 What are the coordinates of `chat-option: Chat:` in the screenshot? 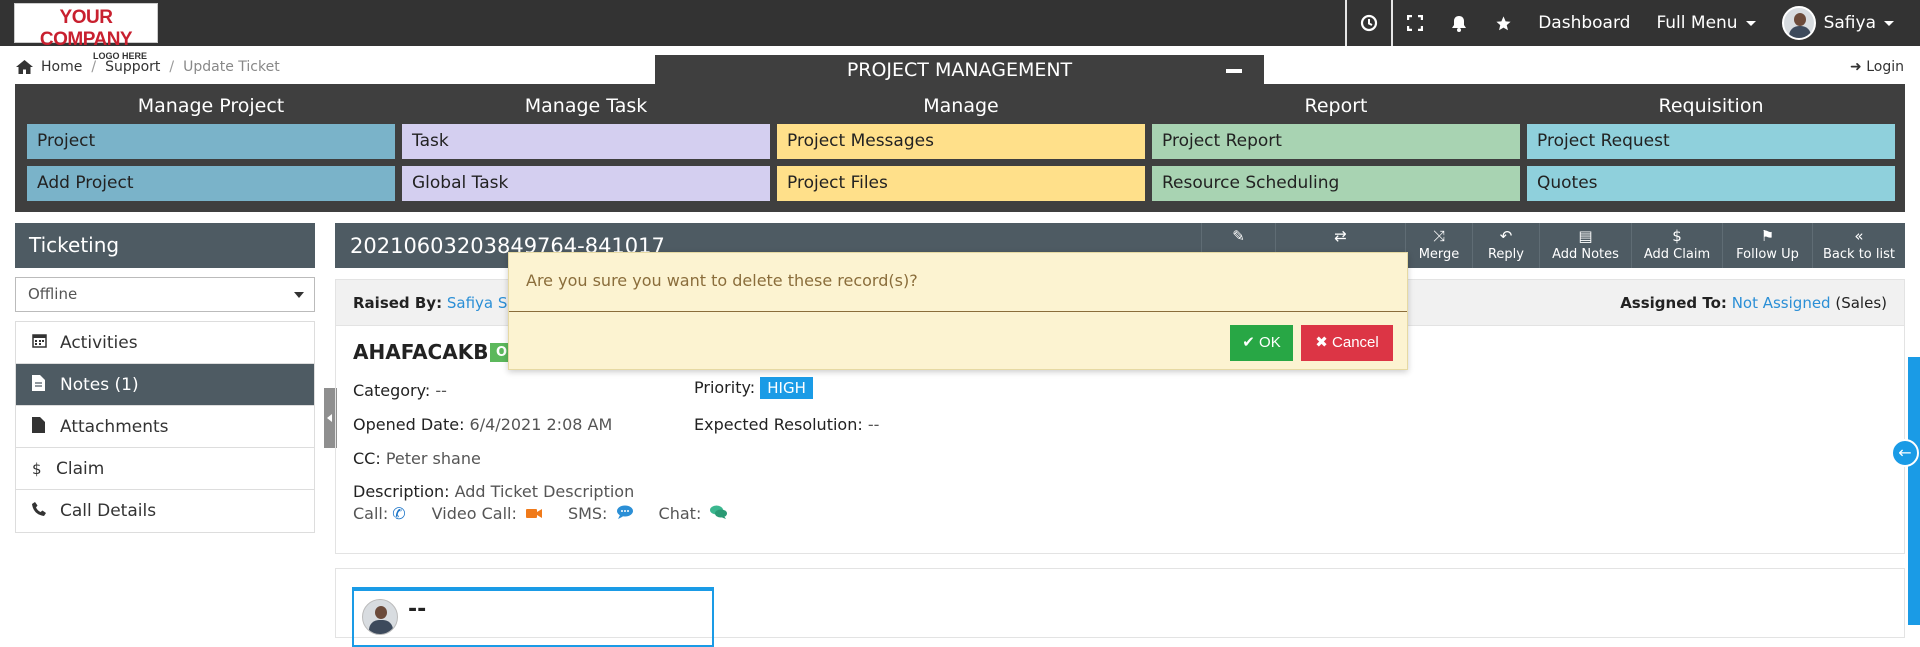 It's located at (693, 513).